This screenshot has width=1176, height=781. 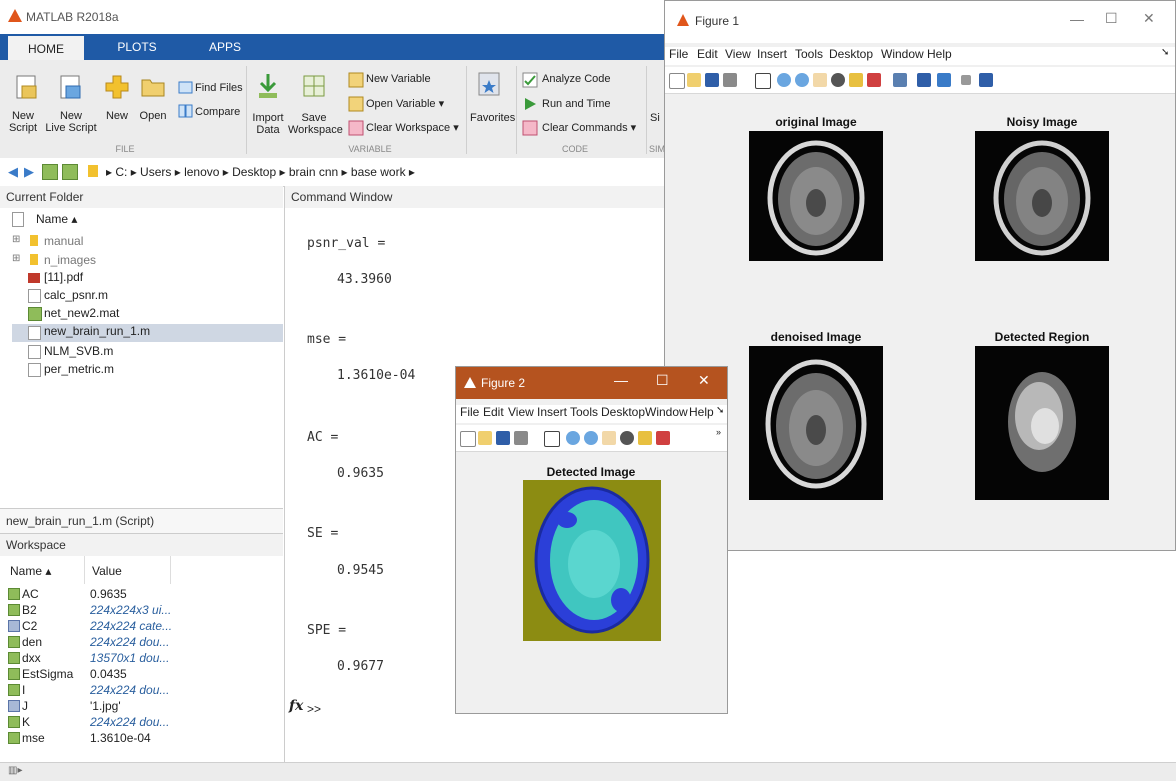 I want to click on compare-button: Compare, so click(x=217, y=112).